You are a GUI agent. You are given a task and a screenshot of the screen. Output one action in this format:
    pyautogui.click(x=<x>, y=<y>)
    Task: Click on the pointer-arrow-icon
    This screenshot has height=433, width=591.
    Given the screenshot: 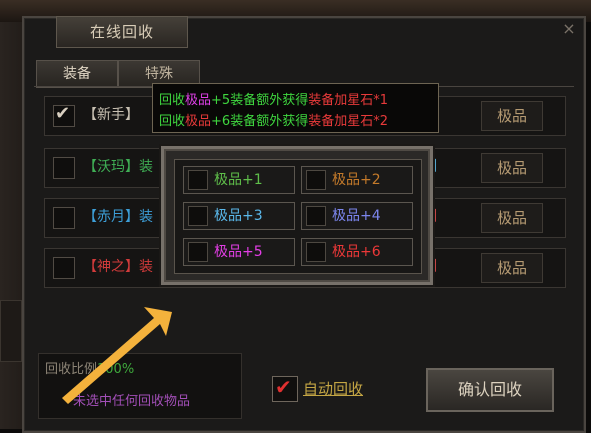 What is the action you would take?
    pyautogui.click(x=117, y=355)
    